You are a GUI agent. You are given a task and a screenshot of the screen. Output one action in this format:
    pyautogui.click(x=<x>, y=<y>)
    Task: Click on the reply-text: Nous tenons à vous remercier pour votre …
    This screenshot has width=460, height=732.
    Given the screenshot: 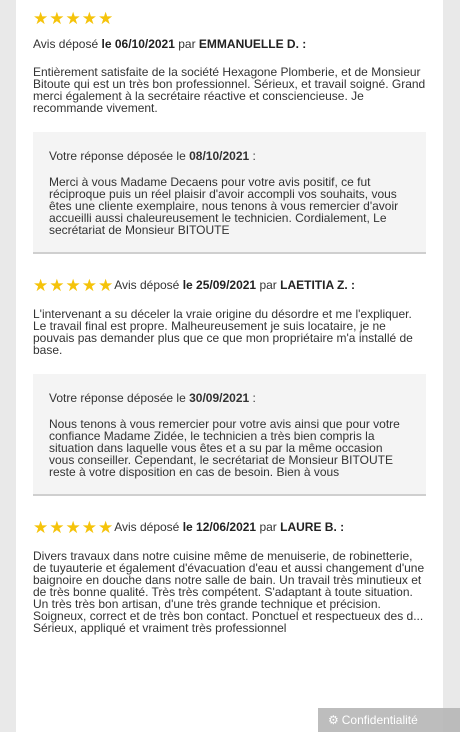 What is the action you would take?
    pyautogui.click(x=224, y=448)
    